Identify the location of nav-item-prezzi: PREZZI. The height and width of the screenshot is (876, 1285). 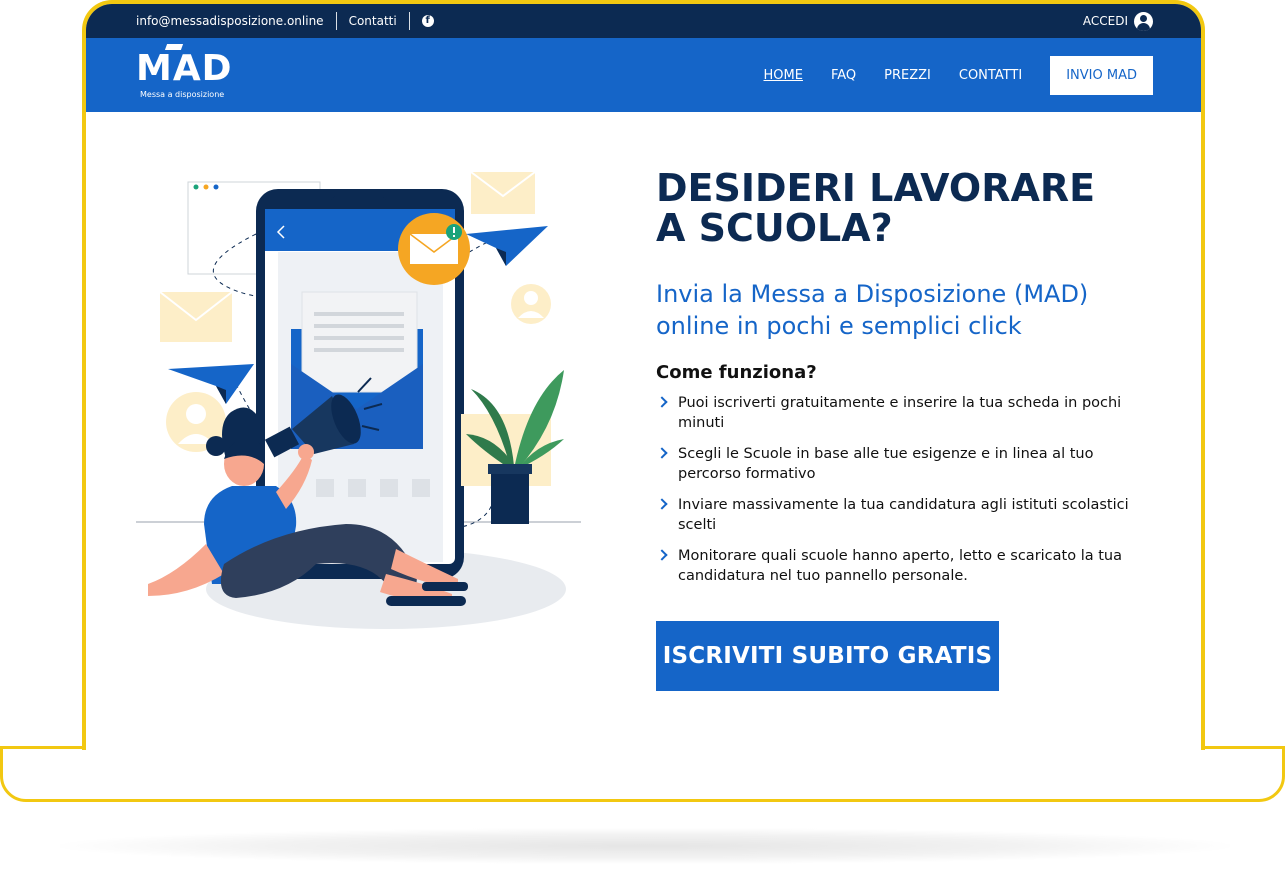
(907, 75).